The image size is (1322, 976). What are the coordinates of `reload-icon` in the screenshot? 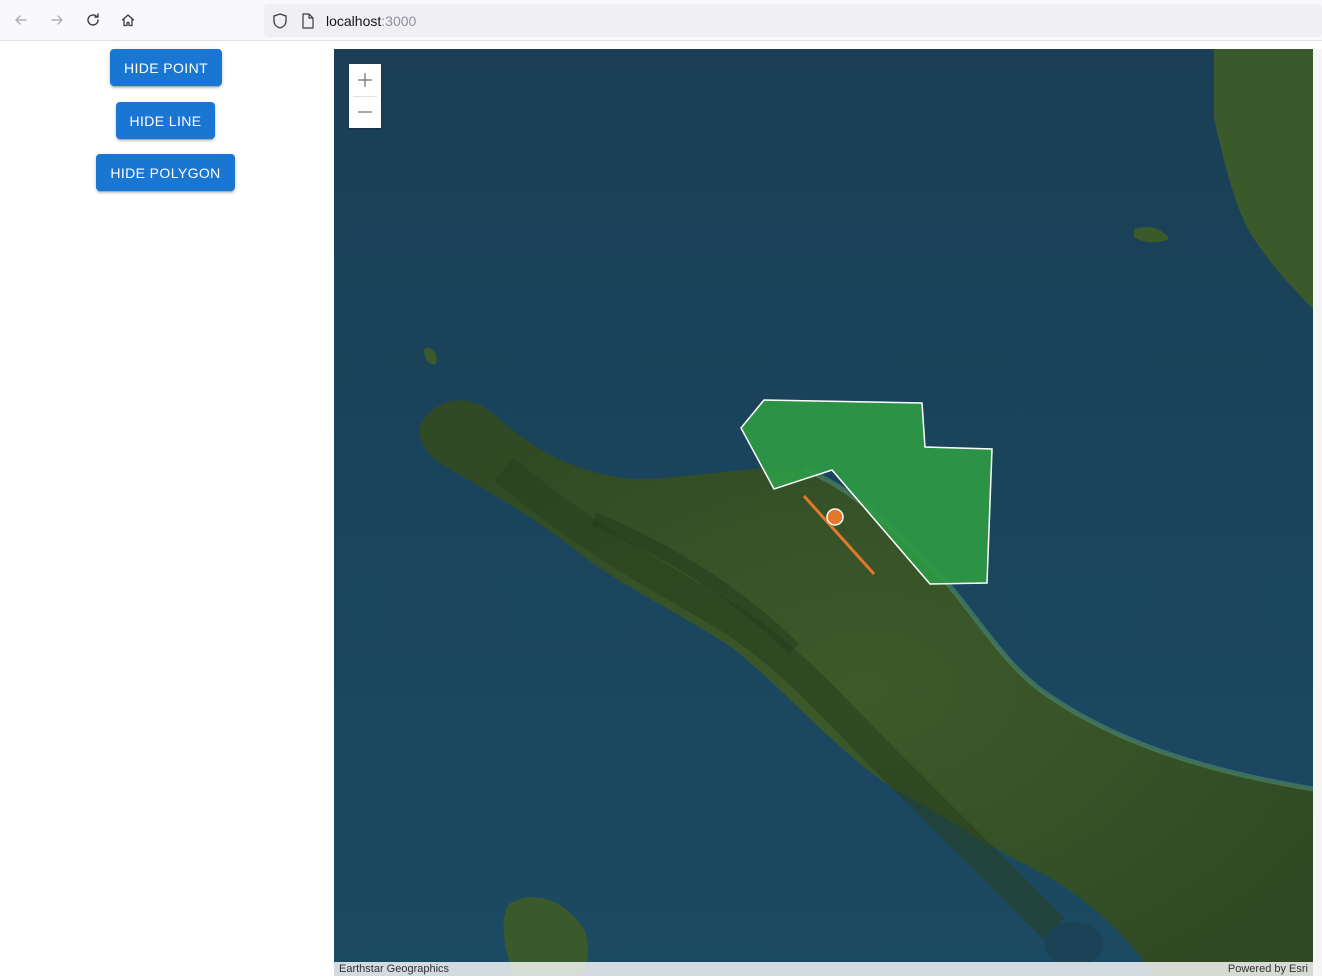 It's located at (93, 19).